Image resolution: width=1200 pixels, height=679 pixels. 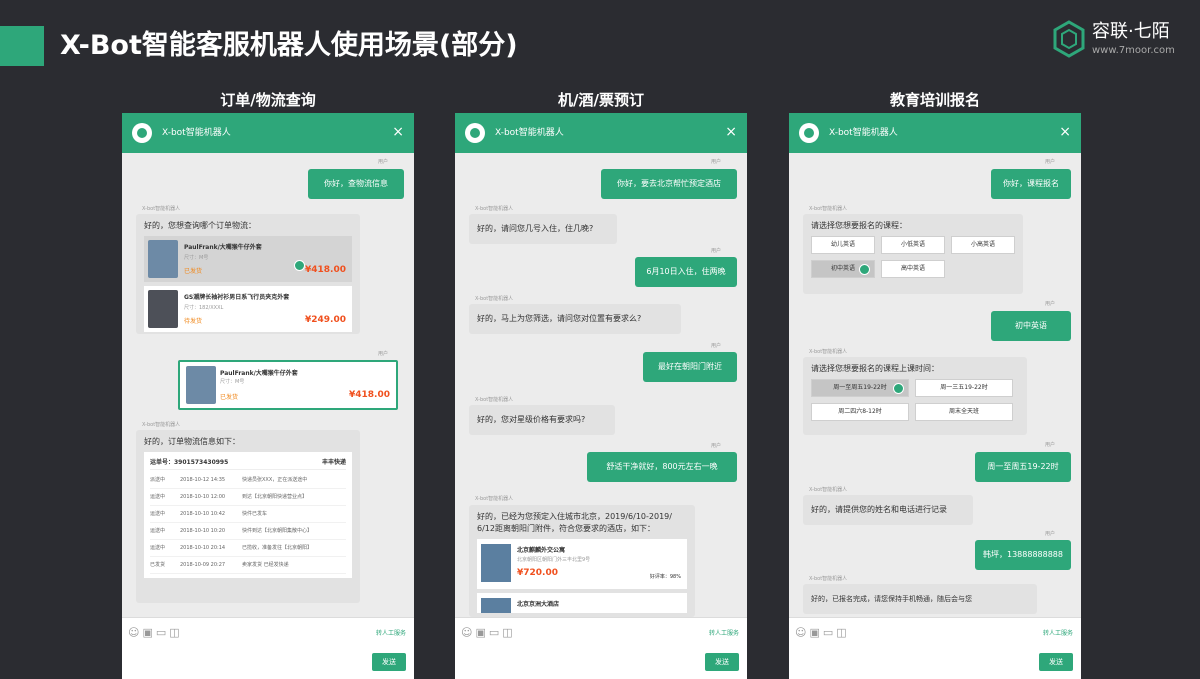 I want to click on tracking-row: 运送中 2018-10-10 12:00 到达【北京朝阳快递营业点】, so click(x=248, y=497).